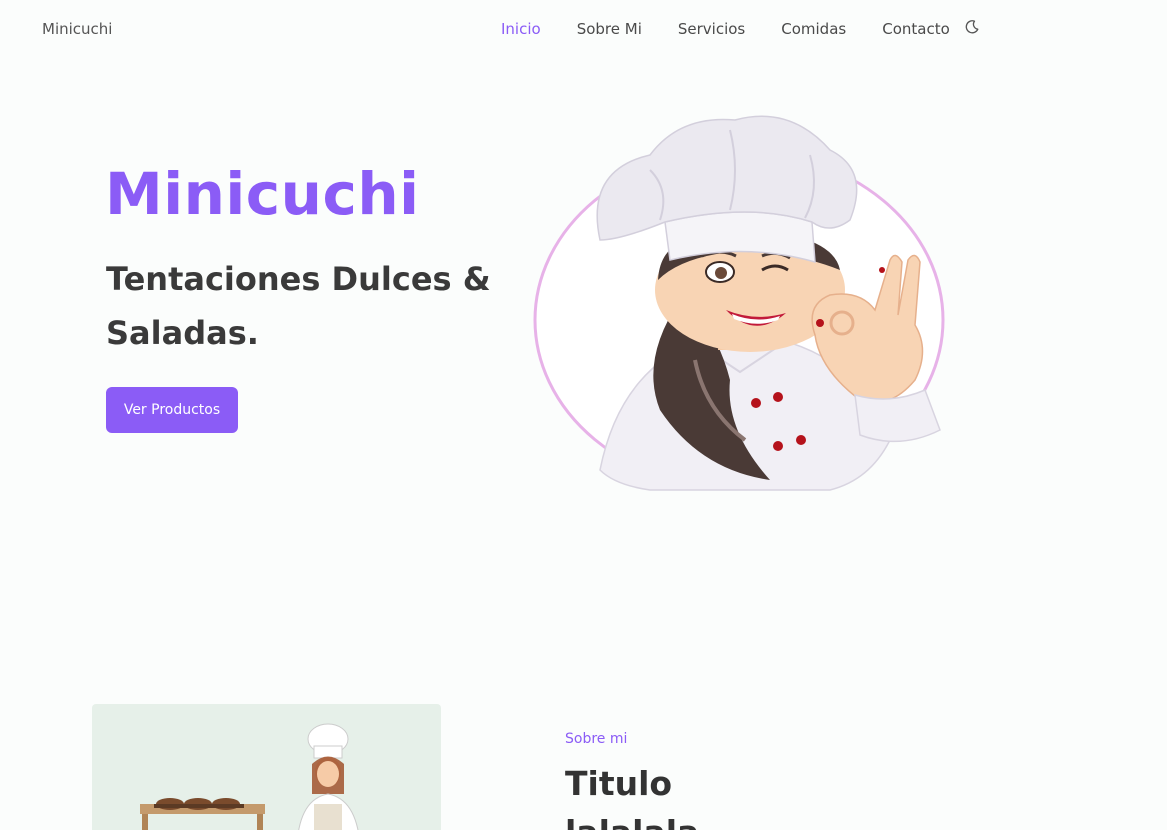 This screenshot has width=1167, height=830. I want to click on nav-item-sobre-mi: Sobre Mi, so click(609, 29).